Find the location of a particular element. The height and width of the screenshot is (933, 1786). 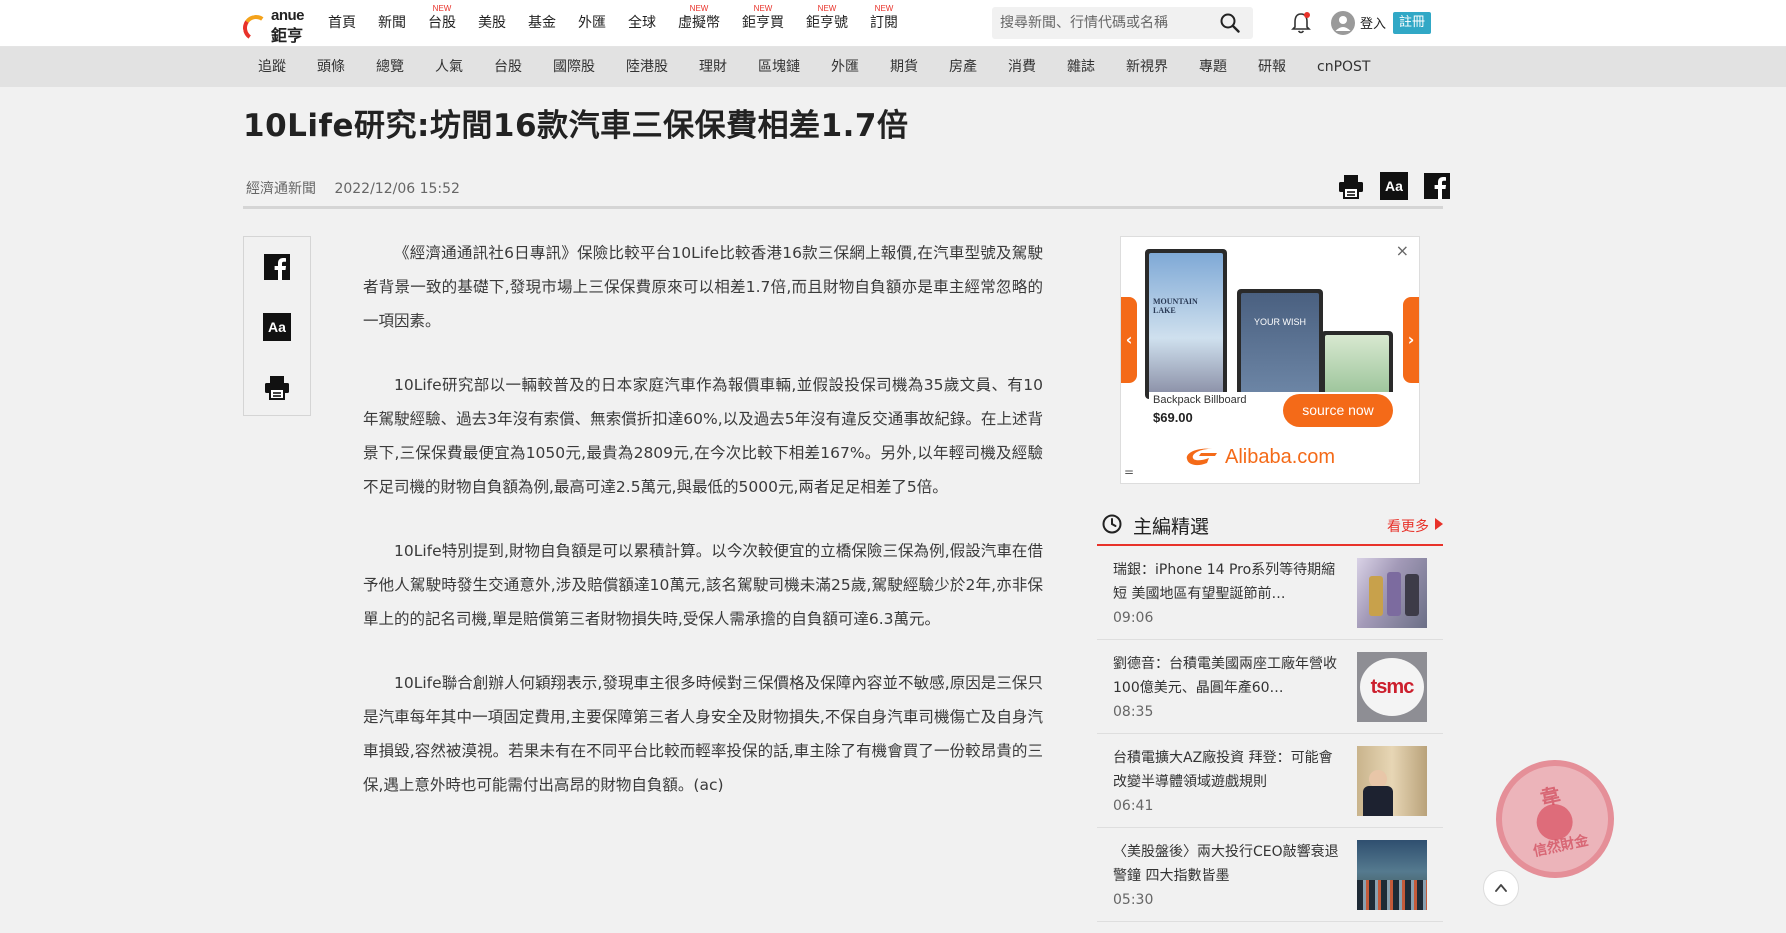

subnav-item-cn-hk-stock: 陸港股 is located at coordinates (647, 67).